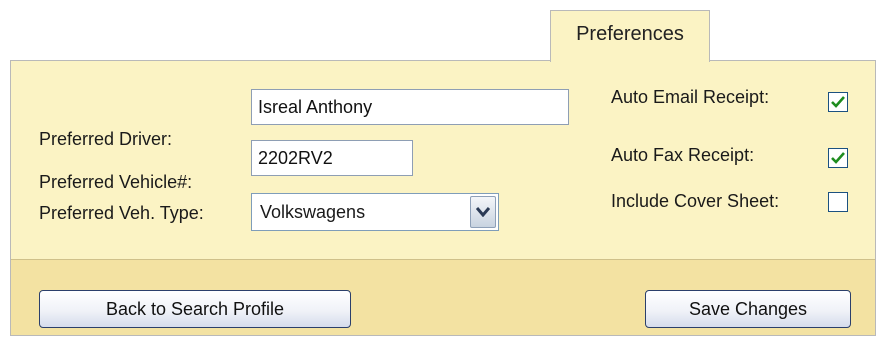 This screenshot has width=894, height=350. Describe the element at coordinates (313, 212) in the screenshot. I see `preferred-veh-type-value: Volkswagens` at that location.